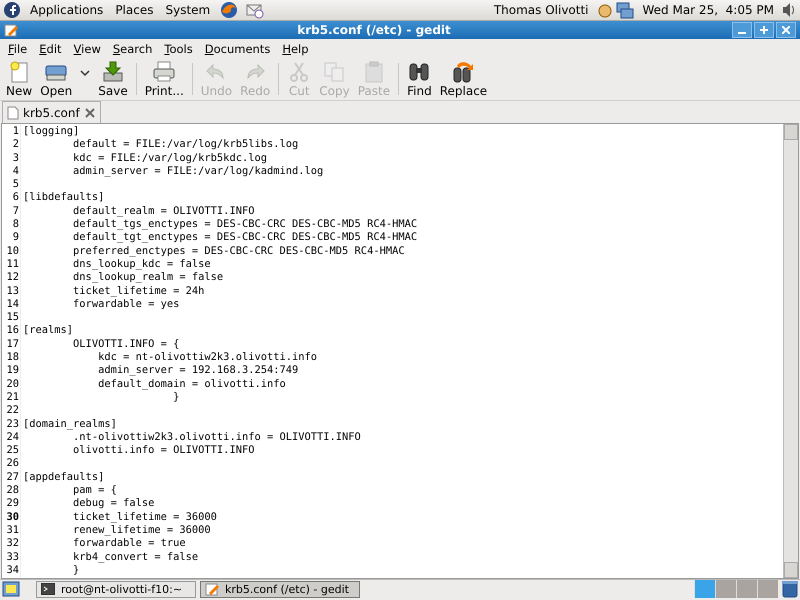 This screenshot has width=800, height=600. I want to click on menu-item: Edit, so click(50, 49).